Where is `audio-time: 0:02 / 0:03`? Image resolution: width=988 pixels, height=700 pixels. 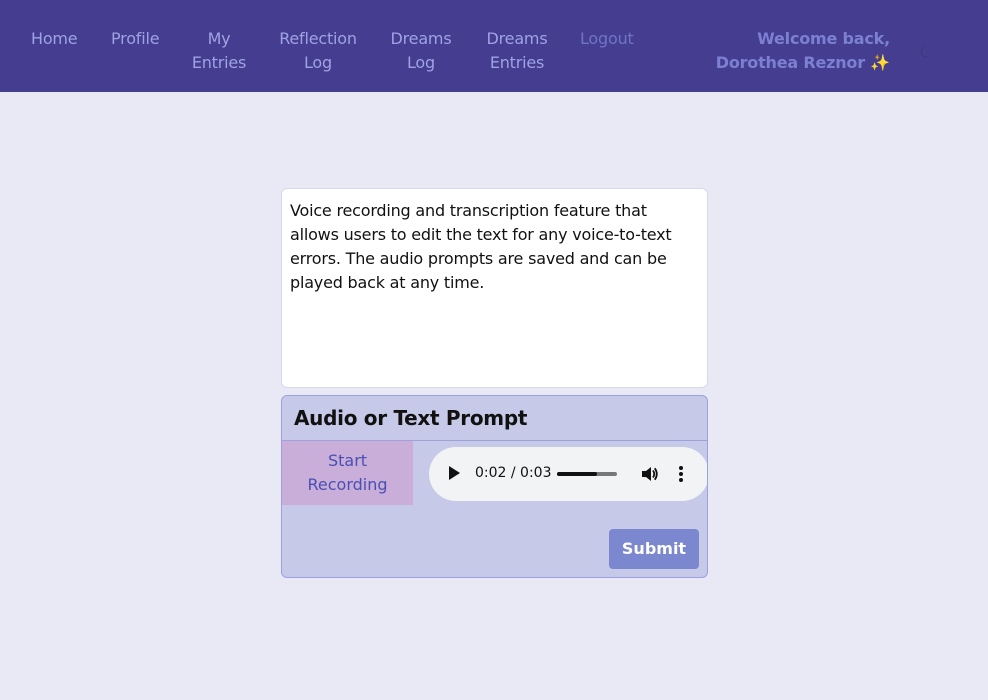
audio-time: 0:02 / 0:03 is located at coordinates (513, 473).